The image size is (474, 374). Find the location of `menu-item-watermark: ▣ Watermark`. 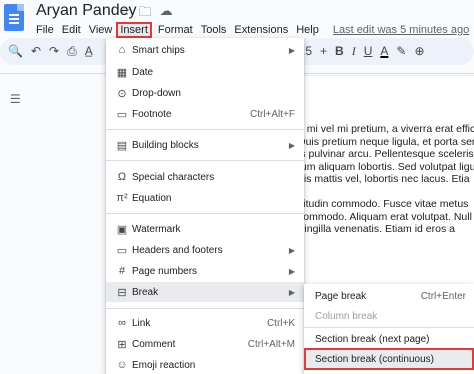

menu-item-watermark: ▣ Watermark is located at coordinates (205, 229).